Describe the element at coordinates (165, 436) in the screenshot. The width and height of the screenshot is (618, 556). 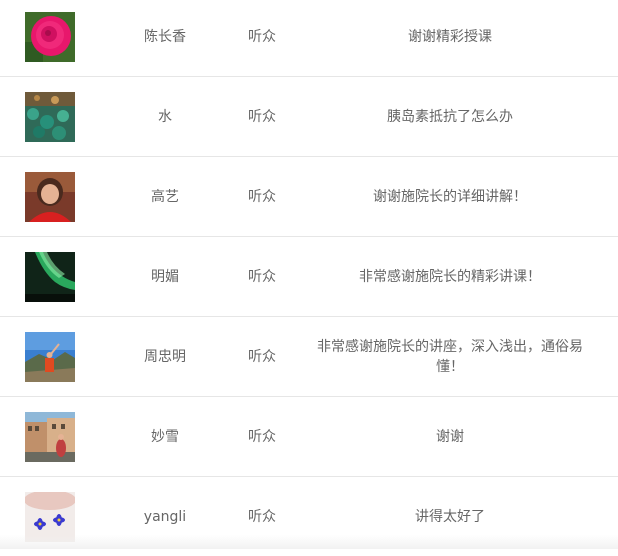
I see `listener-name: 妙雪` at that location.